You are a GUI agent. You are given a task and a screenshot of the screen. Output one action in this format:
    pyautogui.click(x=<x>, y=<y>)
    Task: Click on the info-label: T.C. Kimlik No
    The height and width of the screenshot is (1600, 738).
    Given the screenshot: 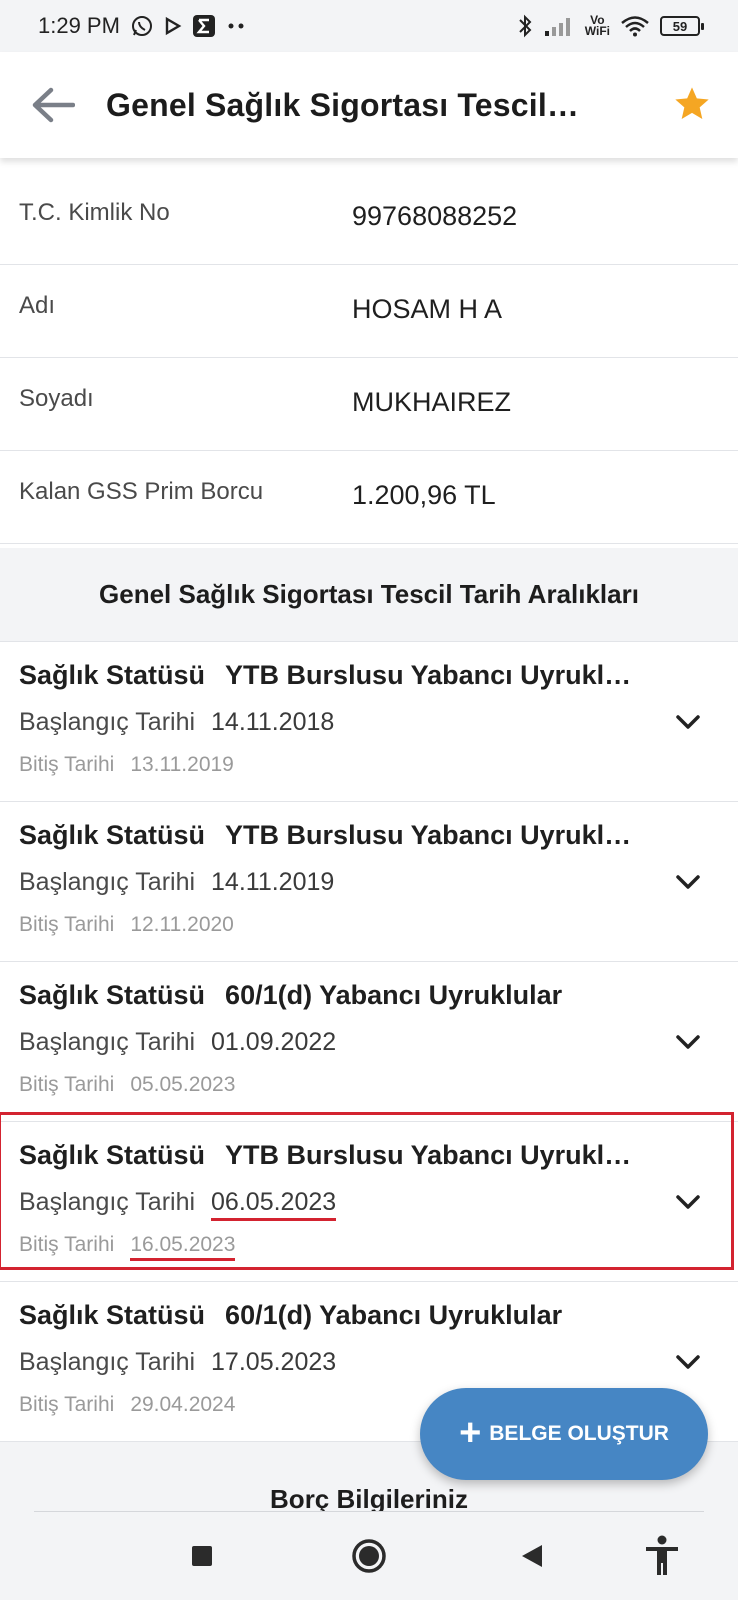 What is the action you would take?
    pyautogui.click(x=94, y=212)
    